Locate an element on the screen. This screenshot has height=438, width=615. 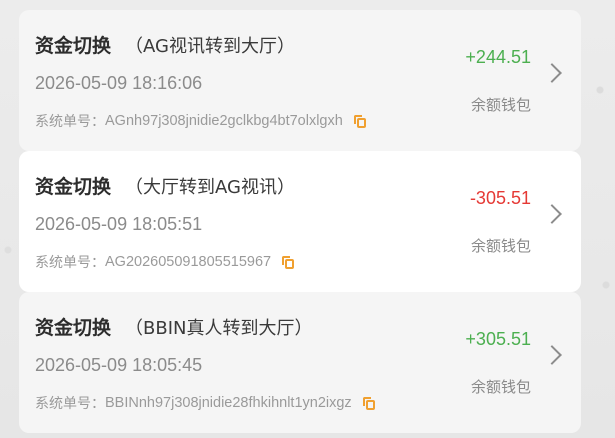
transaction-time: 2026-05-09 18:05:45 is located at coordinates (119, 365).